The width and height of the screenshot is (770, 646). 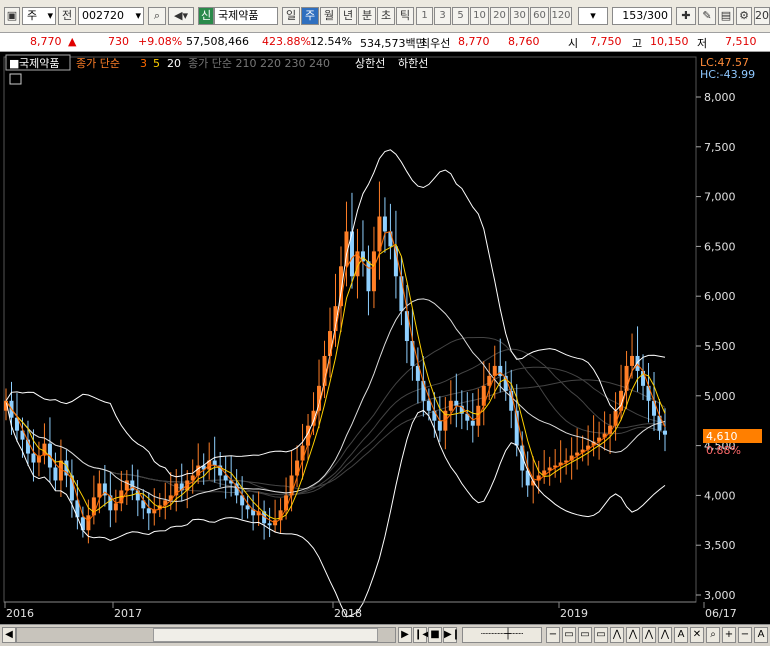 I want to click on period-tab-2: 월, so click(x=329, y=16).